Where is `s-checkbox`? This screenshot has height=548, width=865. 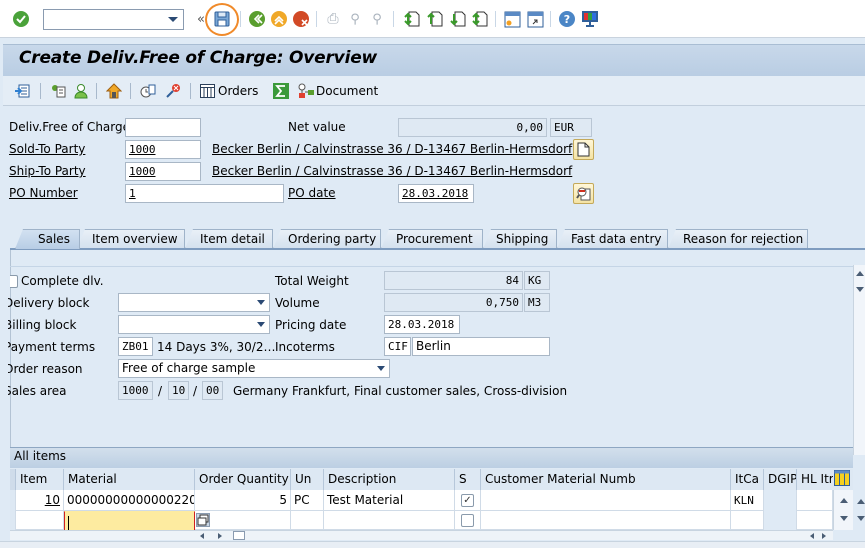 s-checkbox is located at coordinates (467, 520).